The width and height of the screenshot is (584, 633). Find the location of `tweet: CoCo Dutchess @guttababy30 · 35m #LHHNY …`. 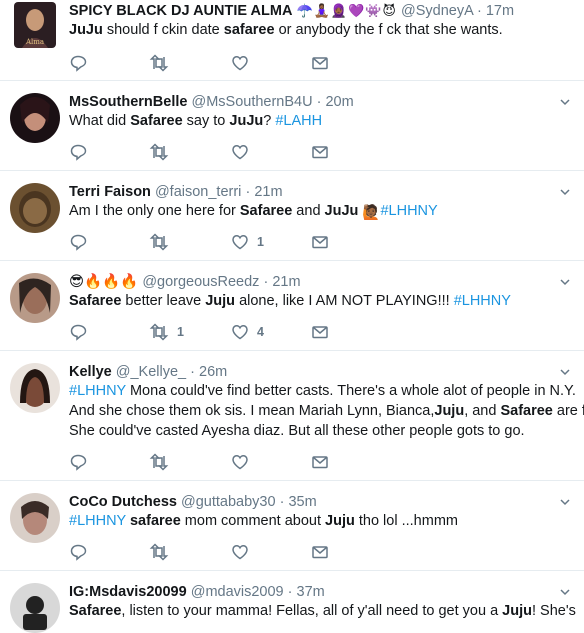

tweet: CoCo Dutchess @guttababy30 · 35m #LHHNY … is located at coordinates (292, 526).